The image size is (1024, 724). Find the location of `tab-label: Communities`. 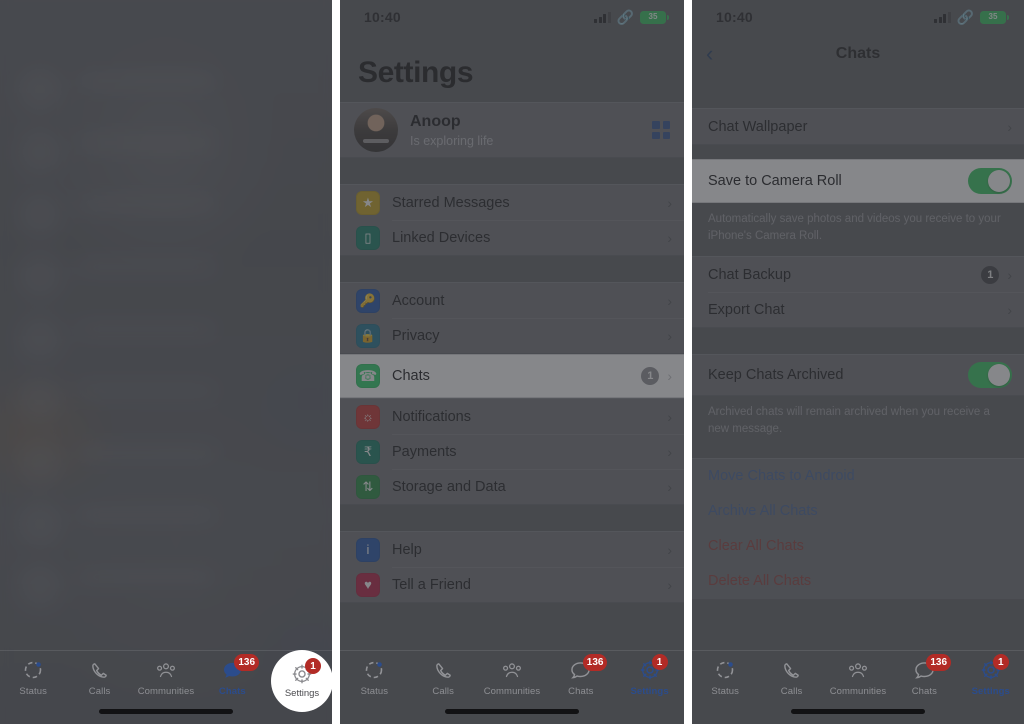

tab-label: Communities is located at coordinates (512, 691).